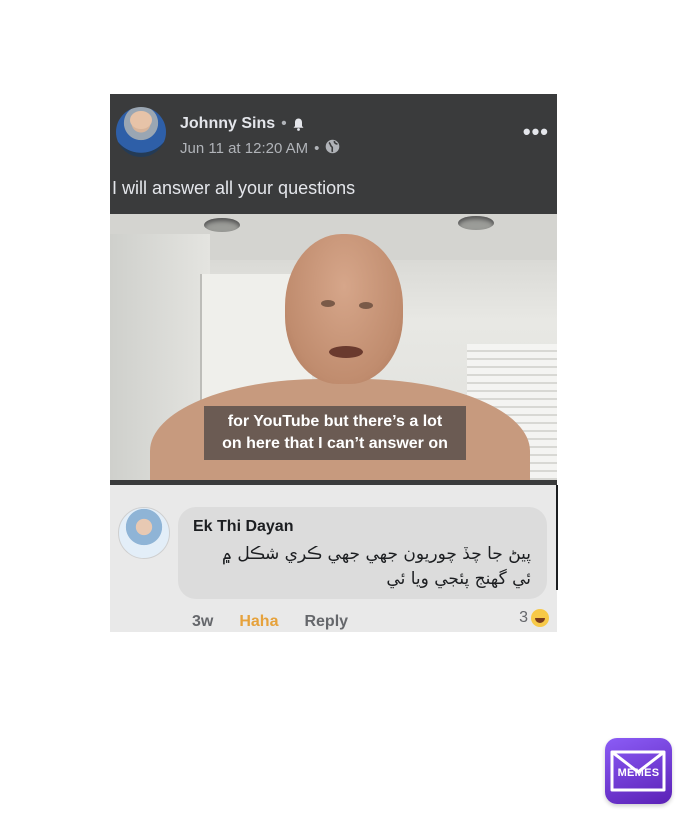  What do you see at coordinates (227, 124) in the screenshot?
I see `author-name: Johnny Sins` at bounding box center [227, 124].